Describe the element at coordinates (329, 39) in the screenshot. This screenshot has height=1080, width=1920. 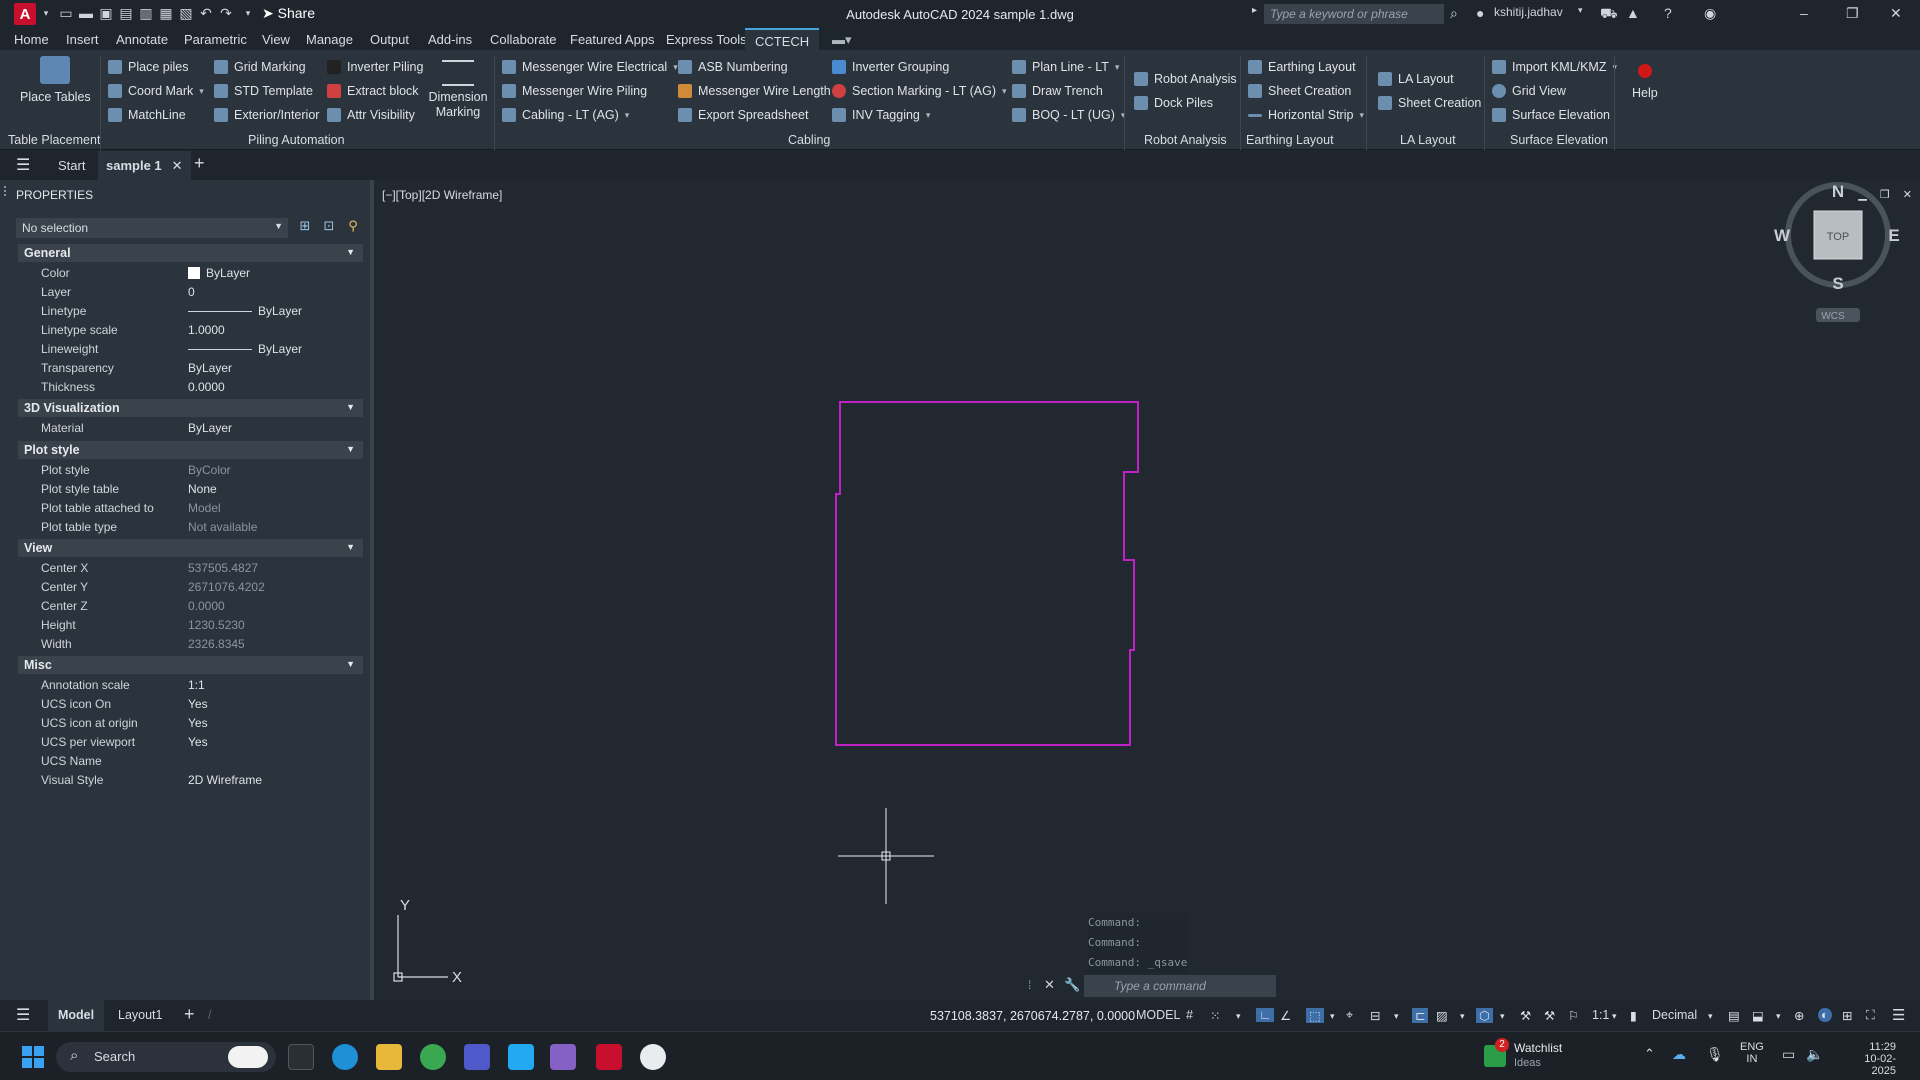
I see `tab-manage: Manage` at that location.